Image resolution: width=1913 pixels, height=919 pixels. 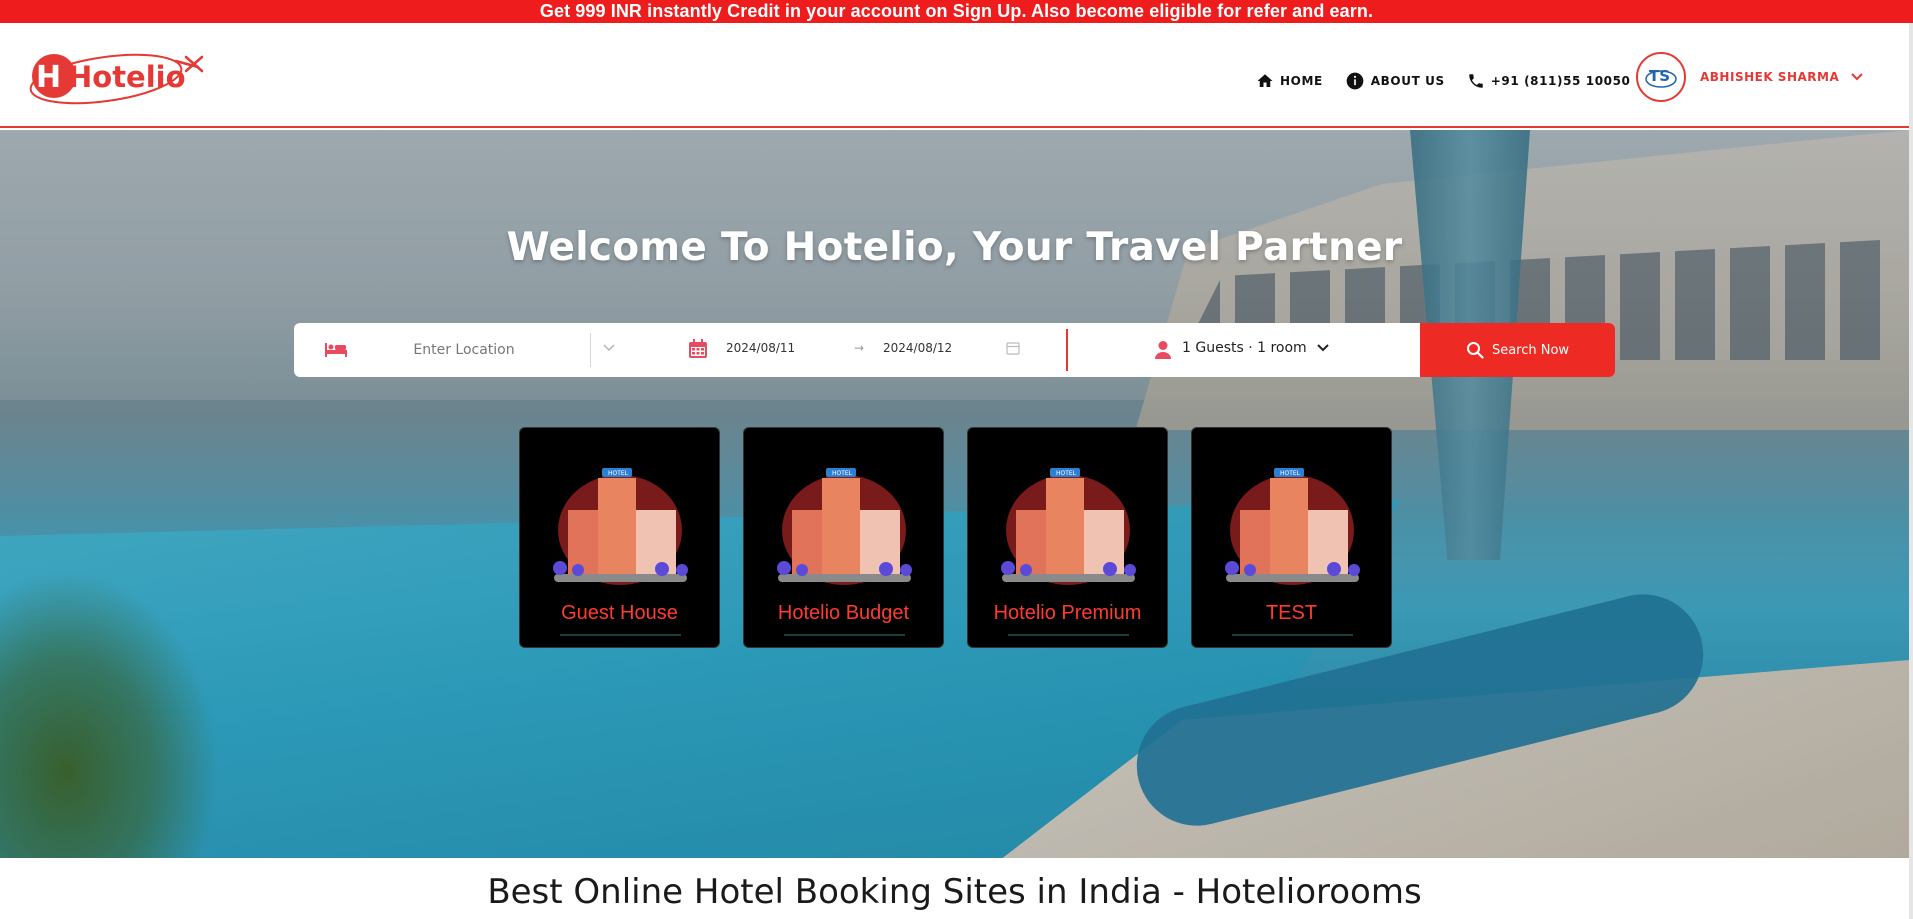 I want to click on category-card-test: HOTEL TEST, so click(x=1291, y=537).